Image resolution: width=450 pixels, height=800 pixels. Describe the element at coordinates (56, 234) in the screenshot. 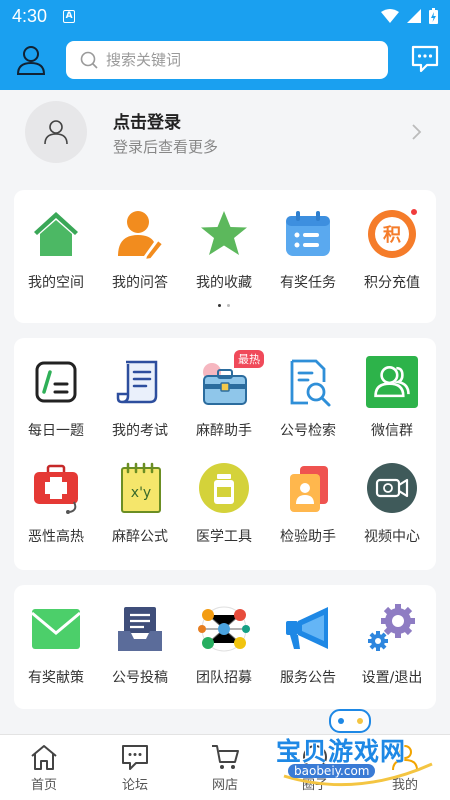

I see `home-icon` at that location.